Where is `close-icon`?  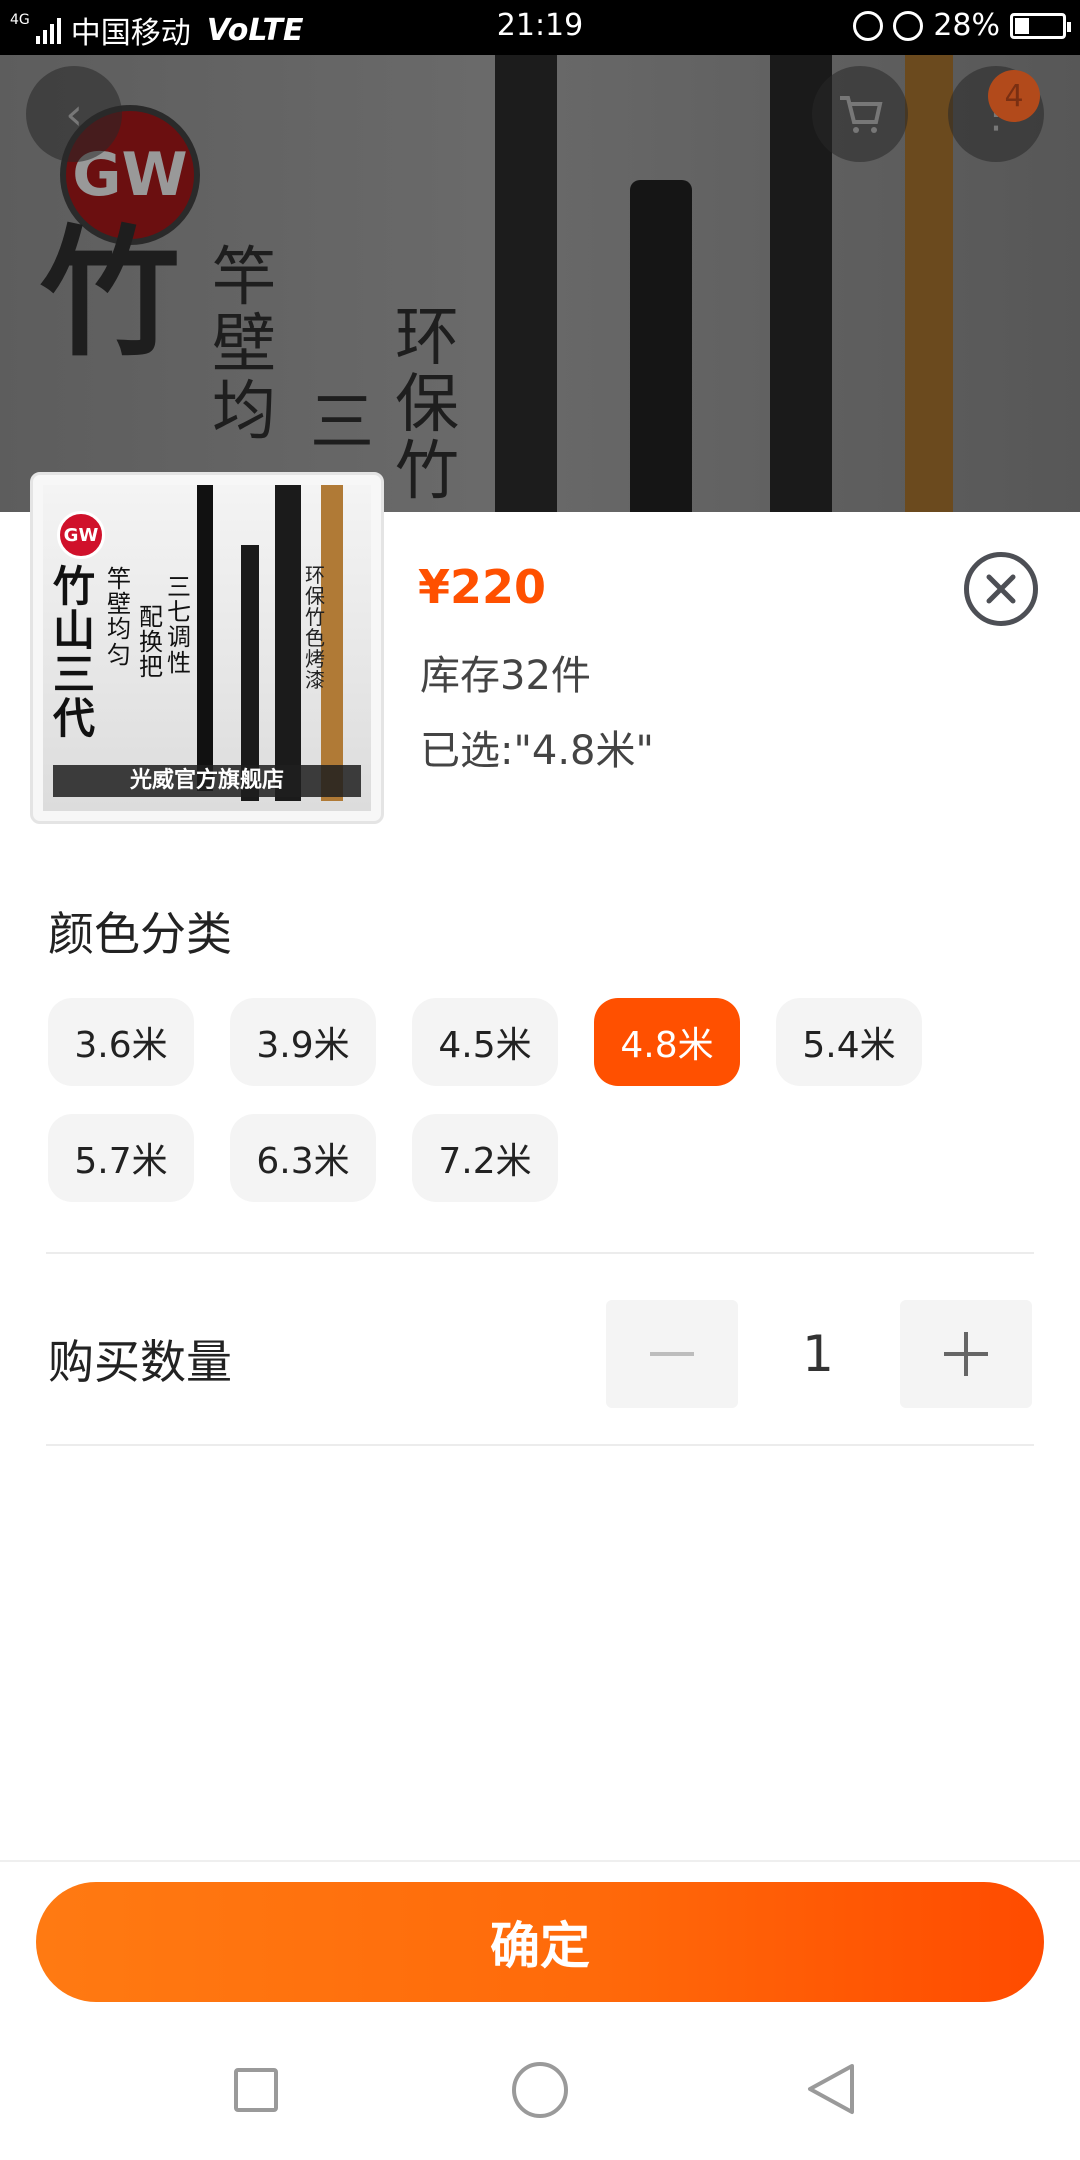
close-icon is located at coordinates (1001, 589).